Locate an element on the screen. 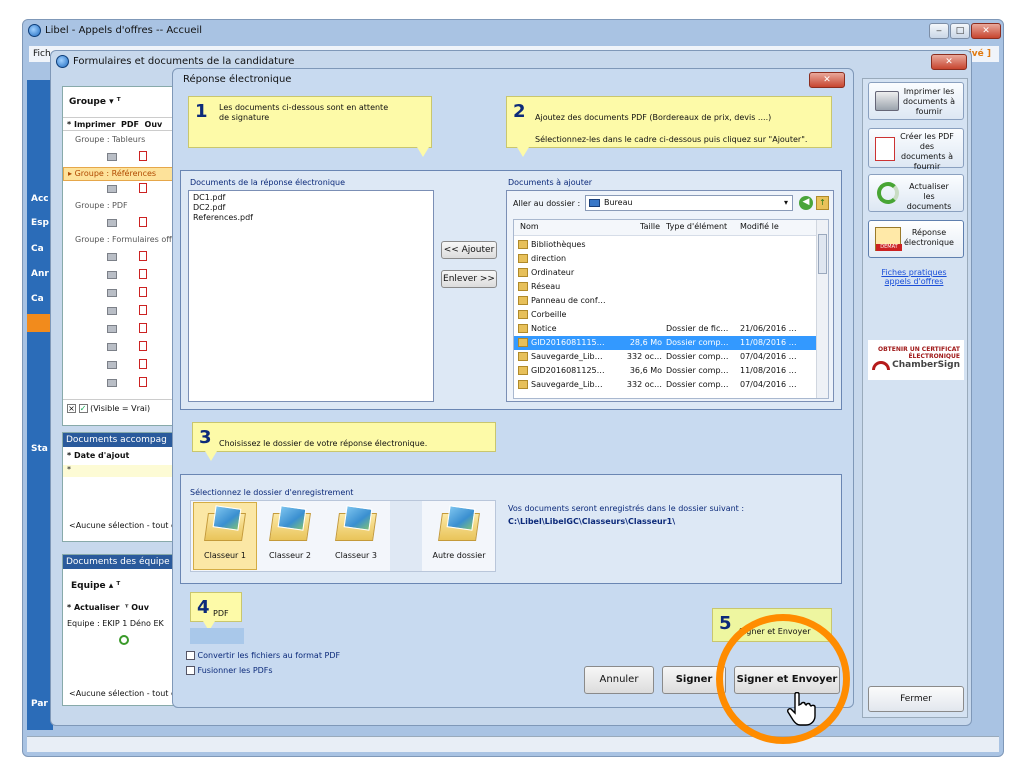  actualiser-documents-button: Actualiser les documents is located at coordinates (916, 193).